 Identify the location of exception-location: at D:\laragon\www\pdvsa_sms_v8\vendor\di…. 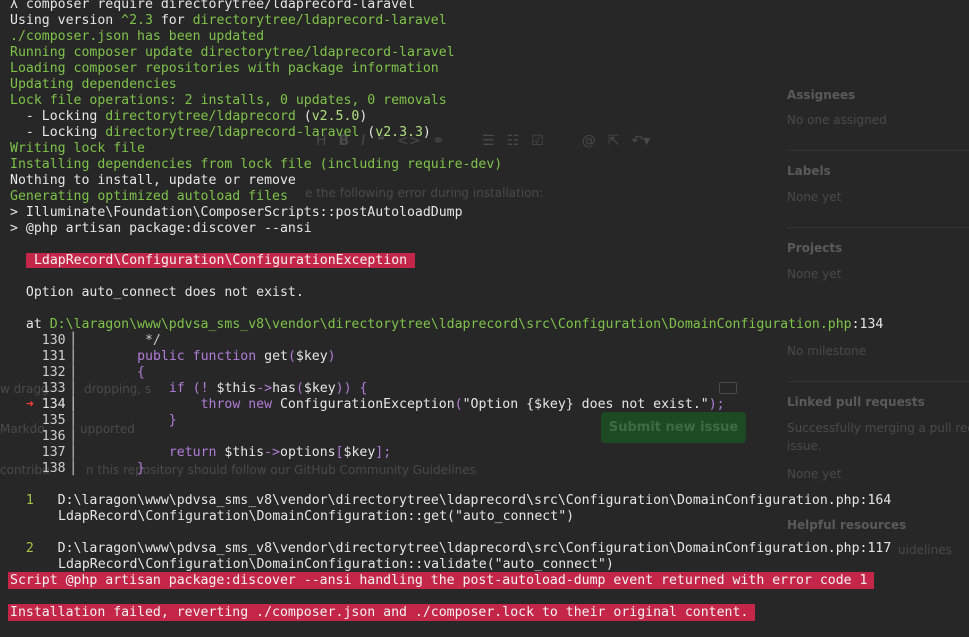
(447, 324).